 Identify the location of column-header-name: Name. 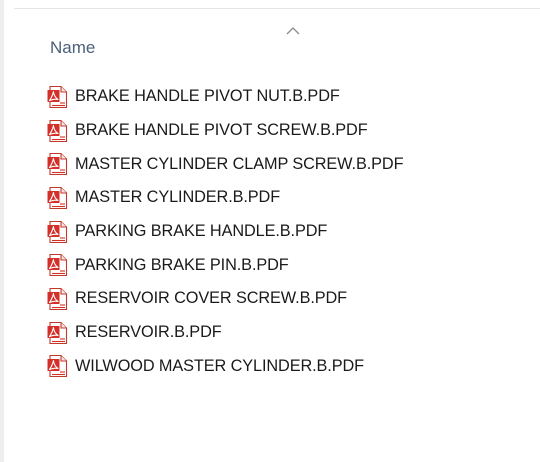
(175, 48).